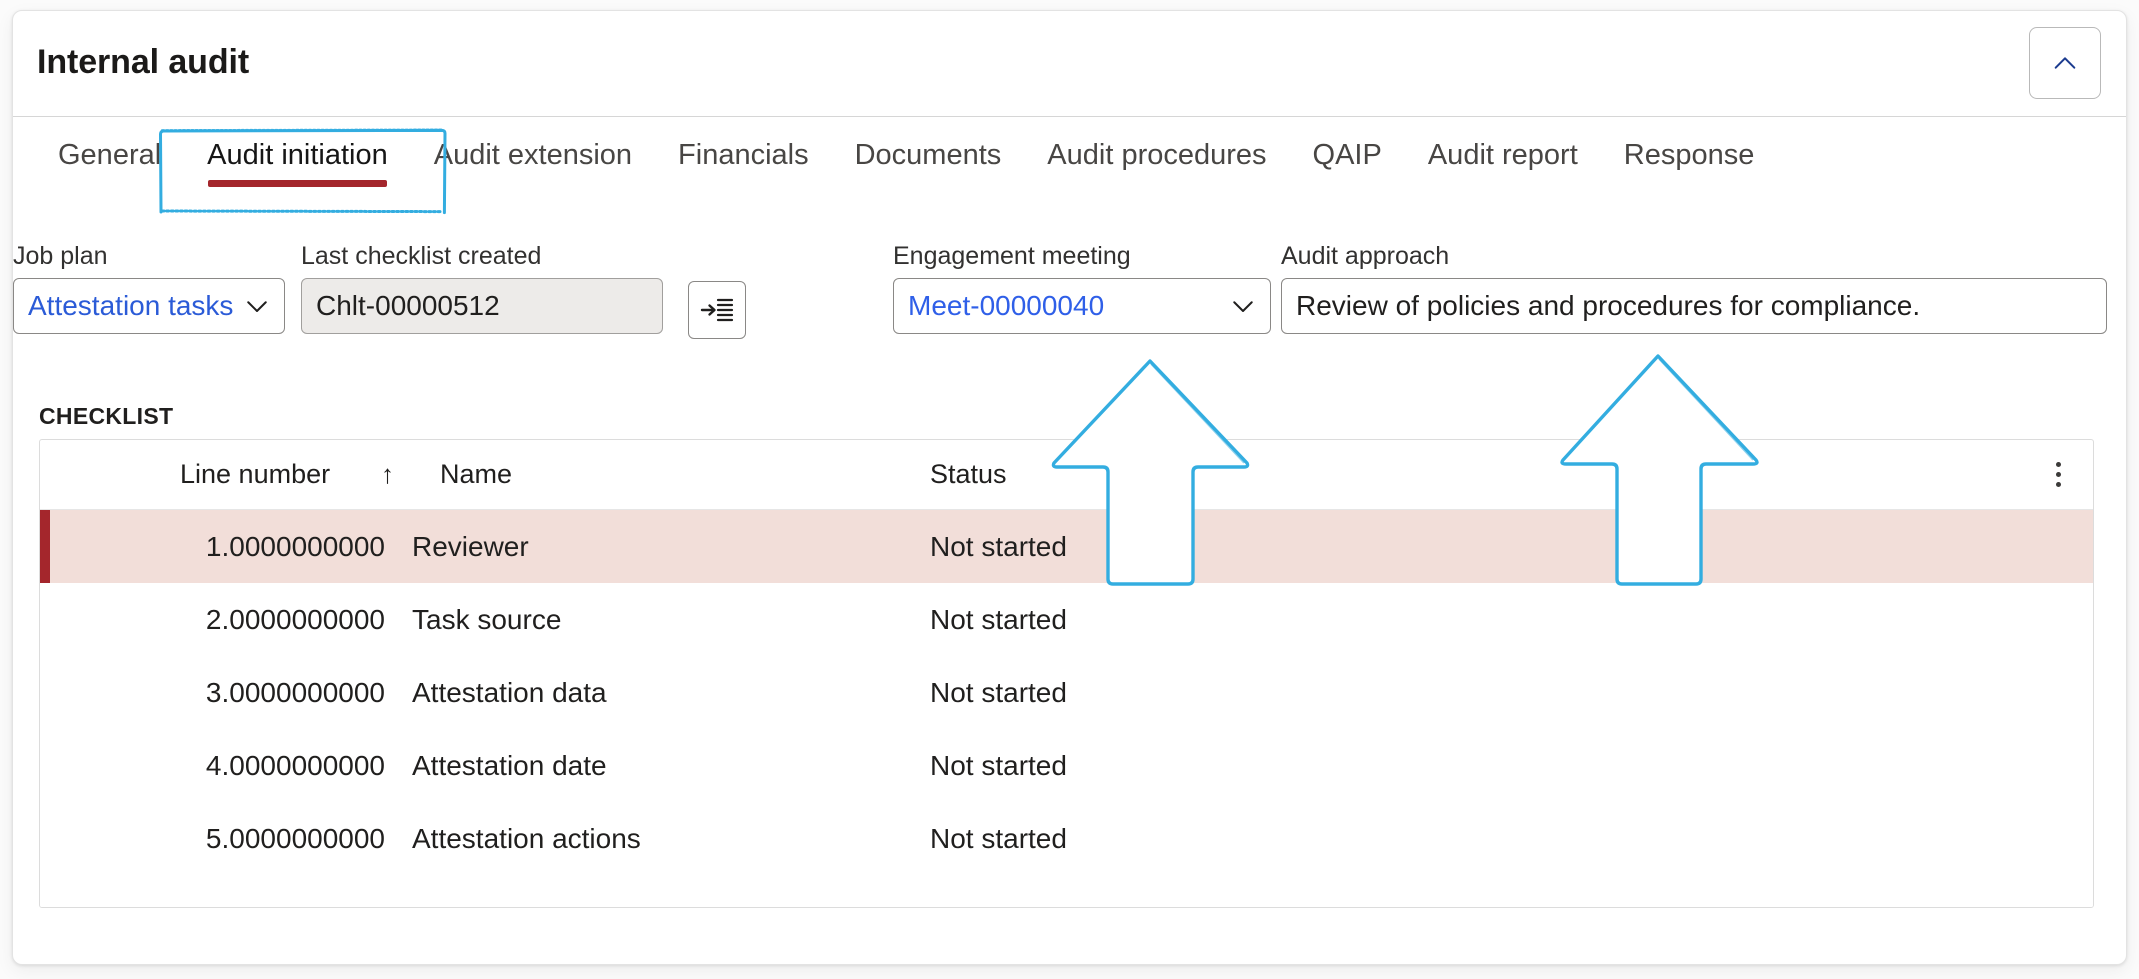  Describe the element at coordinates (1365, 256) in the screenshot. I see `field-label: Audit approach` at that location.